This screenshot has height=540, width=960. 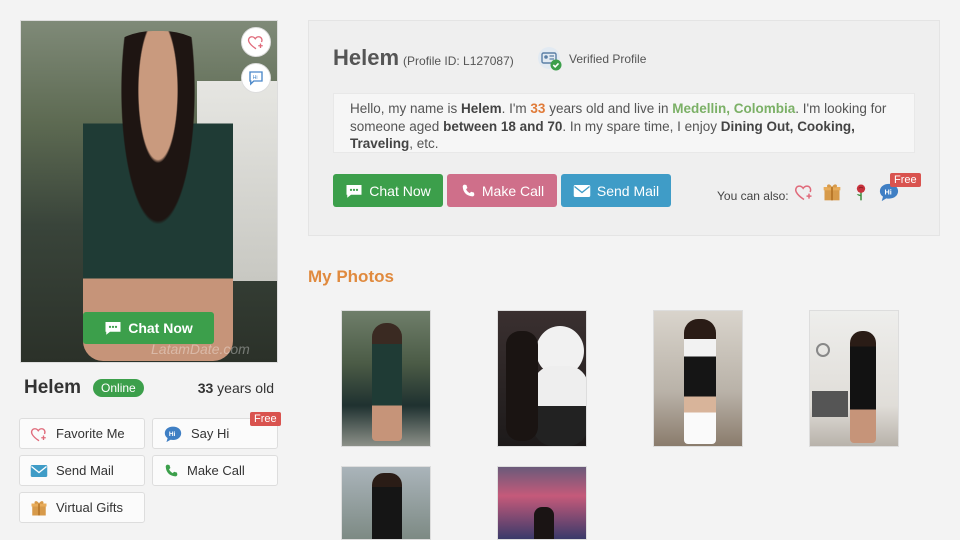 I want to click on make-call-left-label: Make Call, so click(x=216, y=470).